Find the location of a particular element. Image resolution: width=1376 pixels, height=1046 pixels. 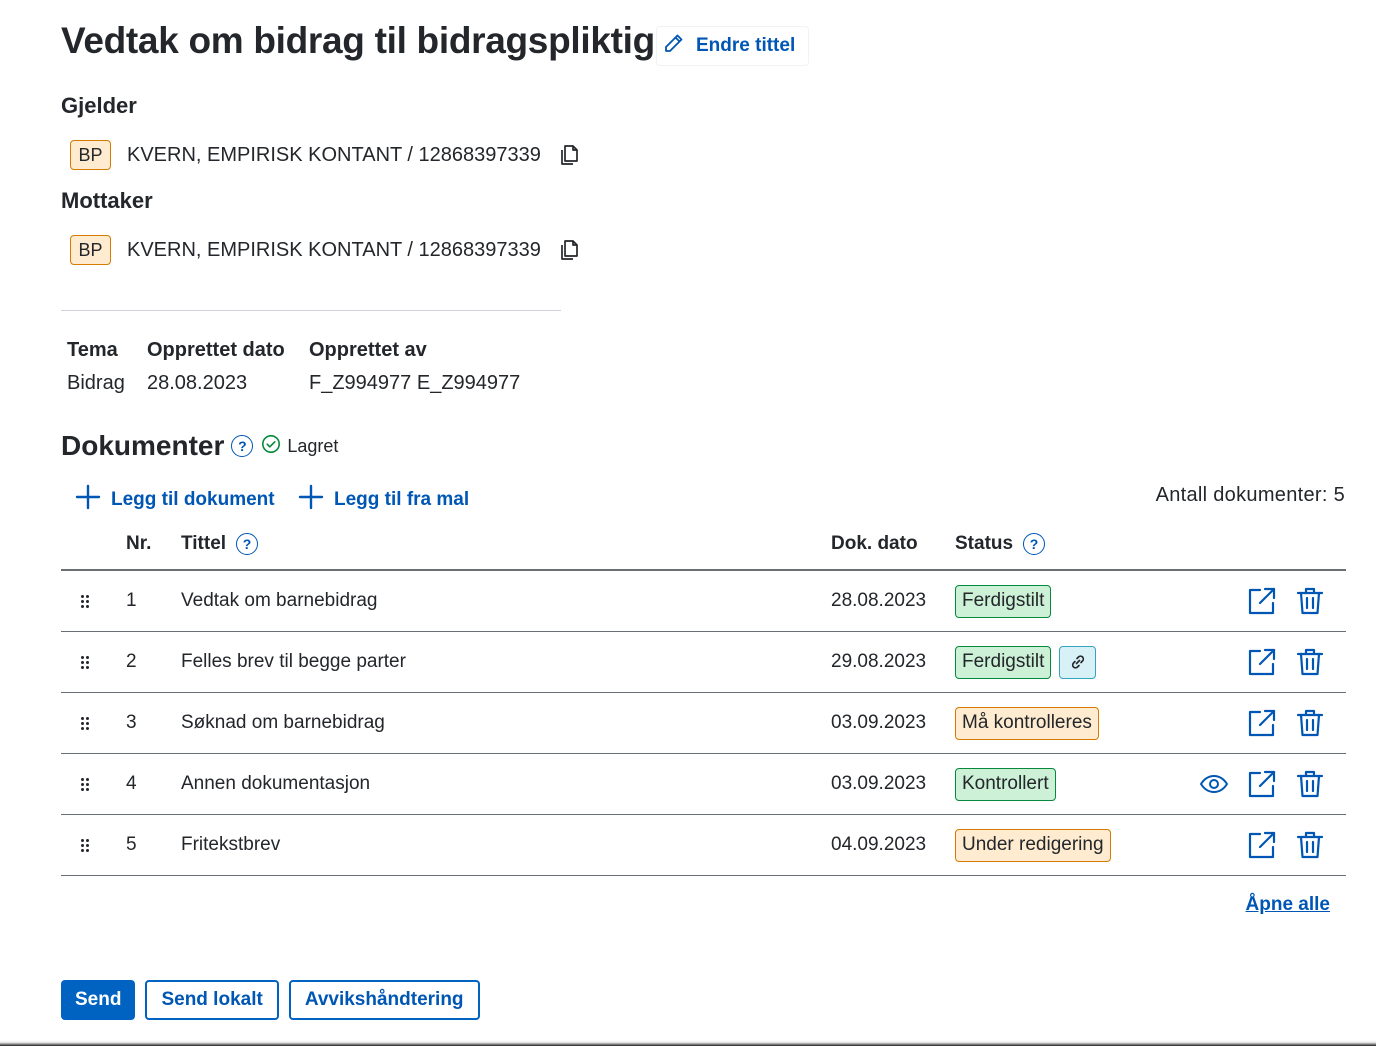

row-status: Må kontrolleres is located at coordinates (1027, 723).